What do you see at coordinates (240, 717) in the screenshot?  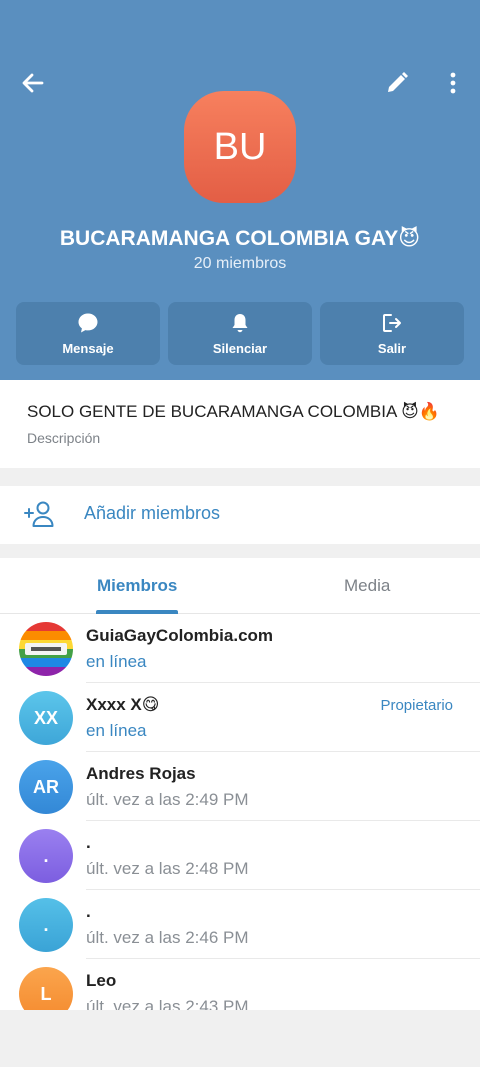 I see `member-row: XX Xxxx X😋 en línea Propietario` at bounding box center [240, 717].